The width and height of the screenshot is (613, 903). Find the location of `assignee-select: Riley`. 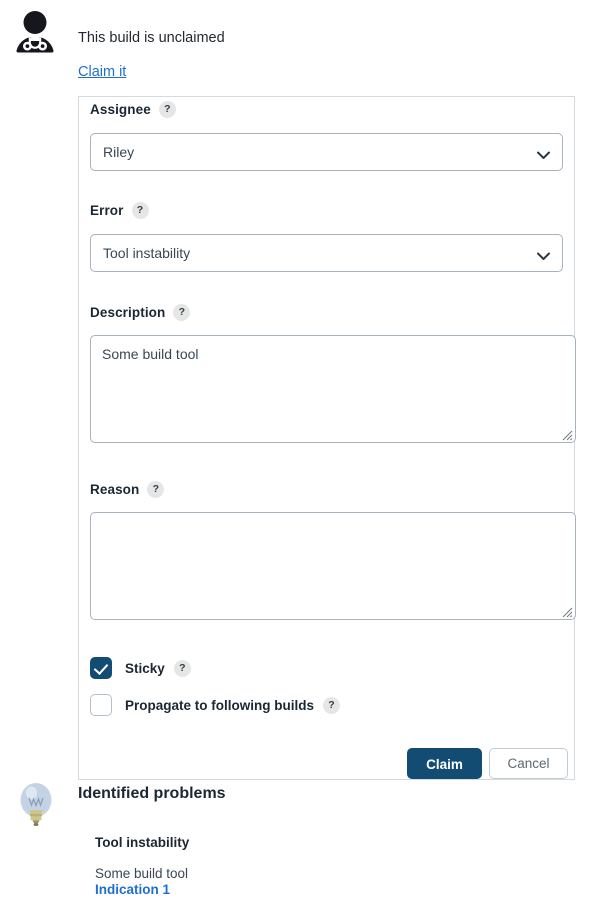

assignee-select: Riley is located at coordinates (326, 152).